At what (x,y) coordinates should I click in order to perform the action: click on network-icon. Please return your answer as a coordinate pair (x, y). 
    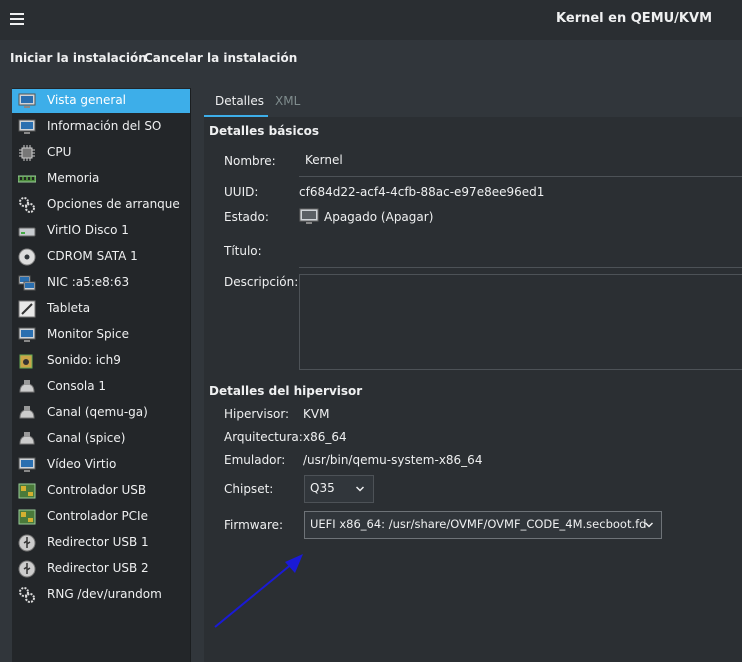
    Looking at the image, I should click on (27, 283).